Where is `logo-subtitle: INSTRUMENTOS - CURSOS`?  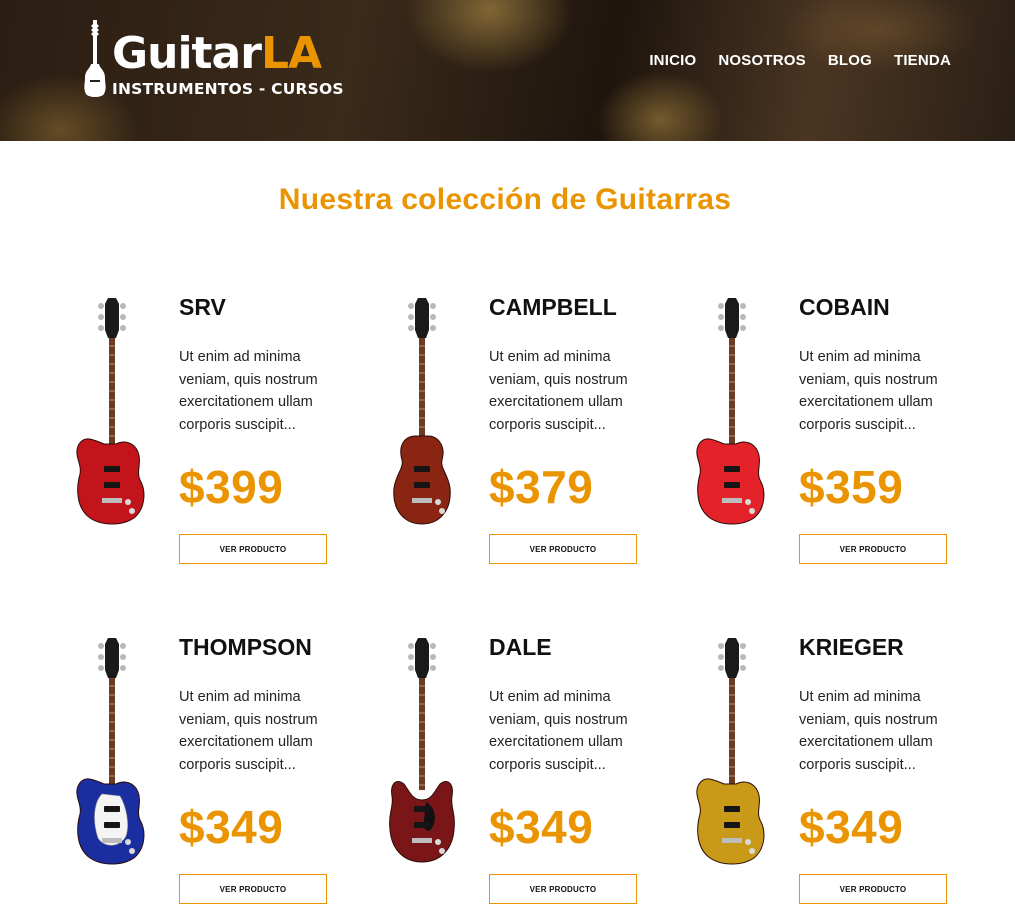 logo-subtitle: INSTRUMENTOS - CURSOS is located at coordinates (228, 89).